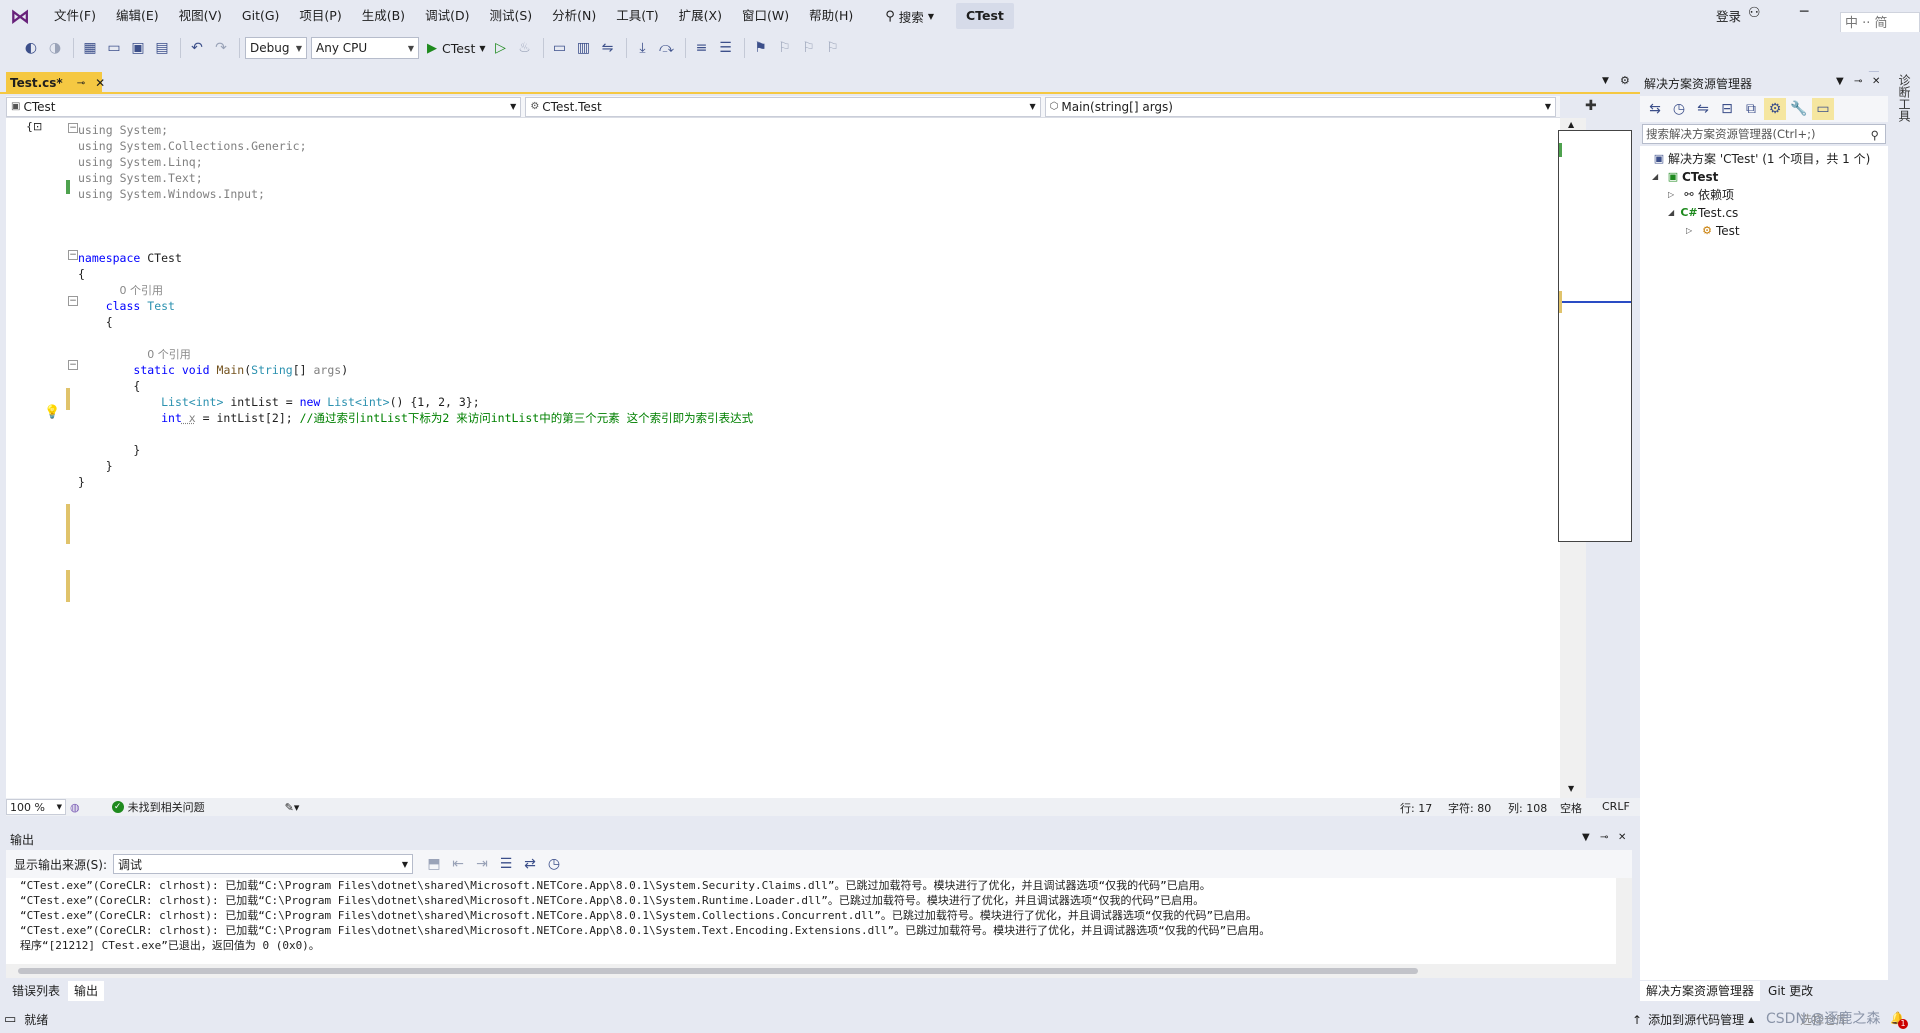 The width and height of the screenshot is (1920, 1033). I want to click on menu-help: 帮助(H), so click(831, 16).